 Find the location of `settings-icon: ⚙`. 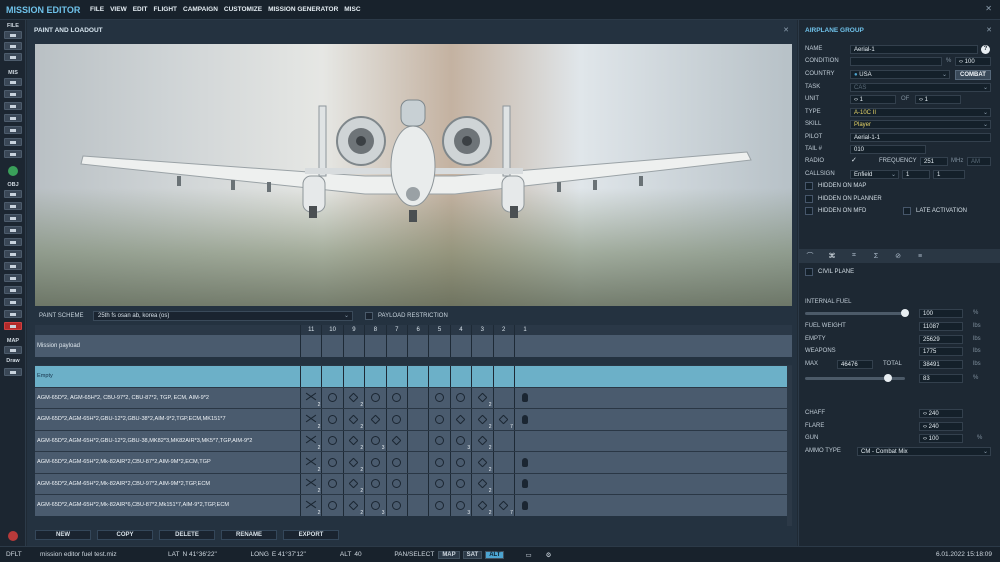

settings-icon: ⚙ is located at coordinates (549, 555).